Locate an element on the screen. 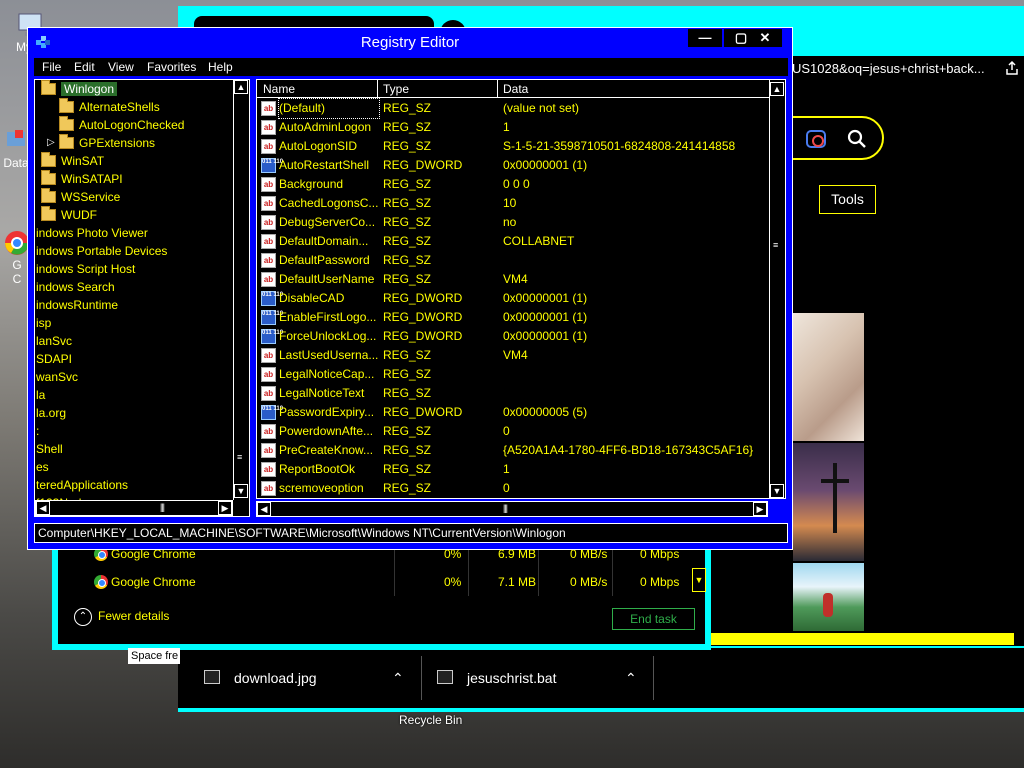 The width and height of the screenshot is (1024, 768). column-header-name: Name is located at coordinates (279, 89).